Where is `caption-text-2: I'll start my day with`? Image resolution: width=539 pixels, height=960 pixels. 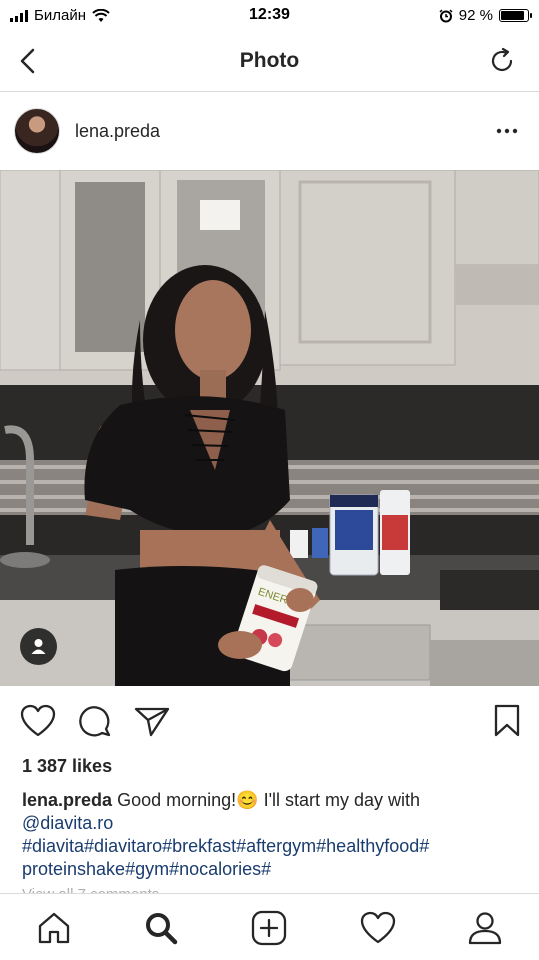
caption-text-2: I'll start my day with is located at coordinates (342, 800).